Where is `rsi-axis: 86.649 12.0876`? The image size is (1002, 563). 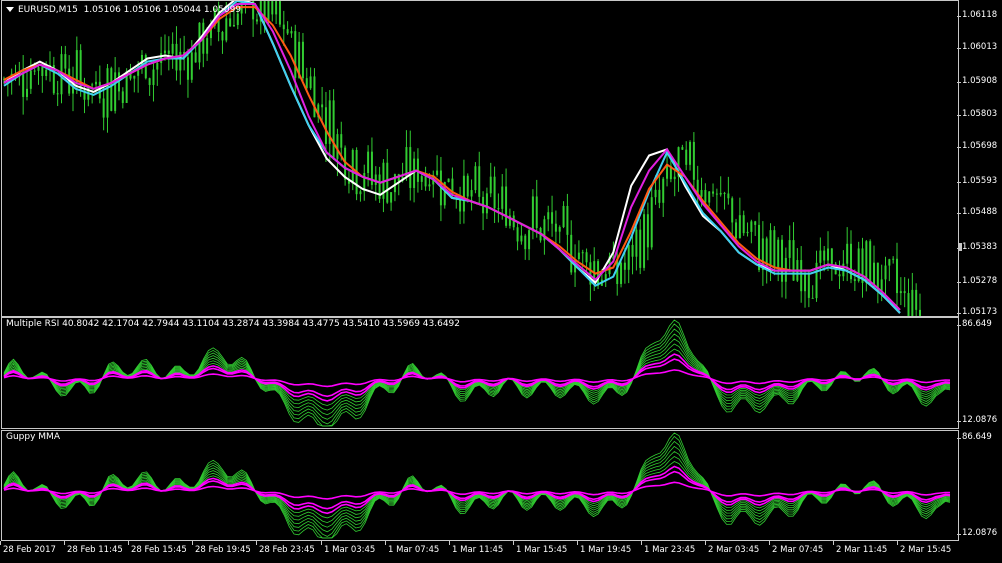
rsi-axis: 86.649 12.0876 is located at coordinates (979, 373).